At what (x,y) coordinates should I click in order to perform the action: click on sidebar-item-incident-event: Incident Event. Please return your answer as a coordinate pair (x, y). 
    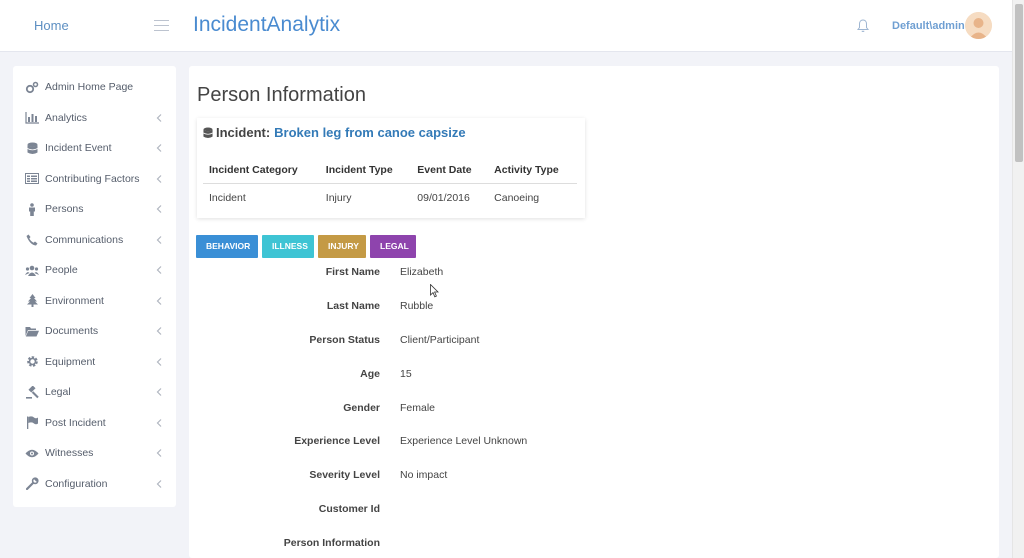
    Looking at the image, I should click on (94, 148).